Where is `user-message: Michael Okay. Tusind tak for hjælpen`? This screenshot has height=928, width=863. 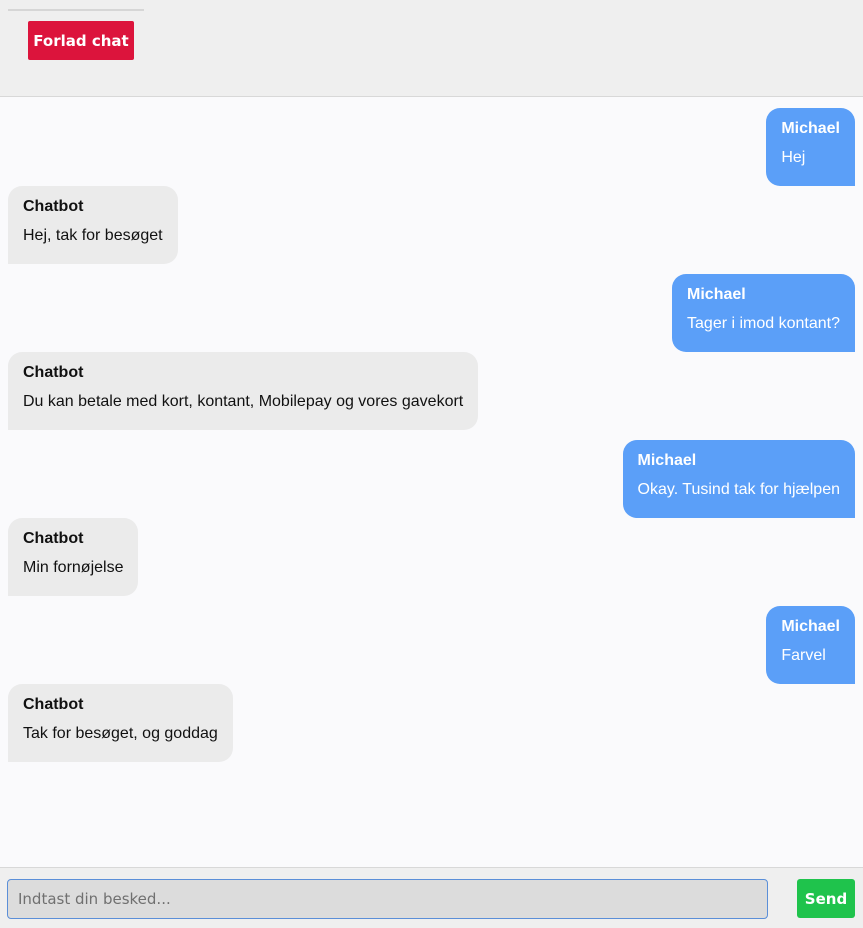
user-message: Michael Okay. Tusind tak for hjælpen is located at coordinates (738, 479).